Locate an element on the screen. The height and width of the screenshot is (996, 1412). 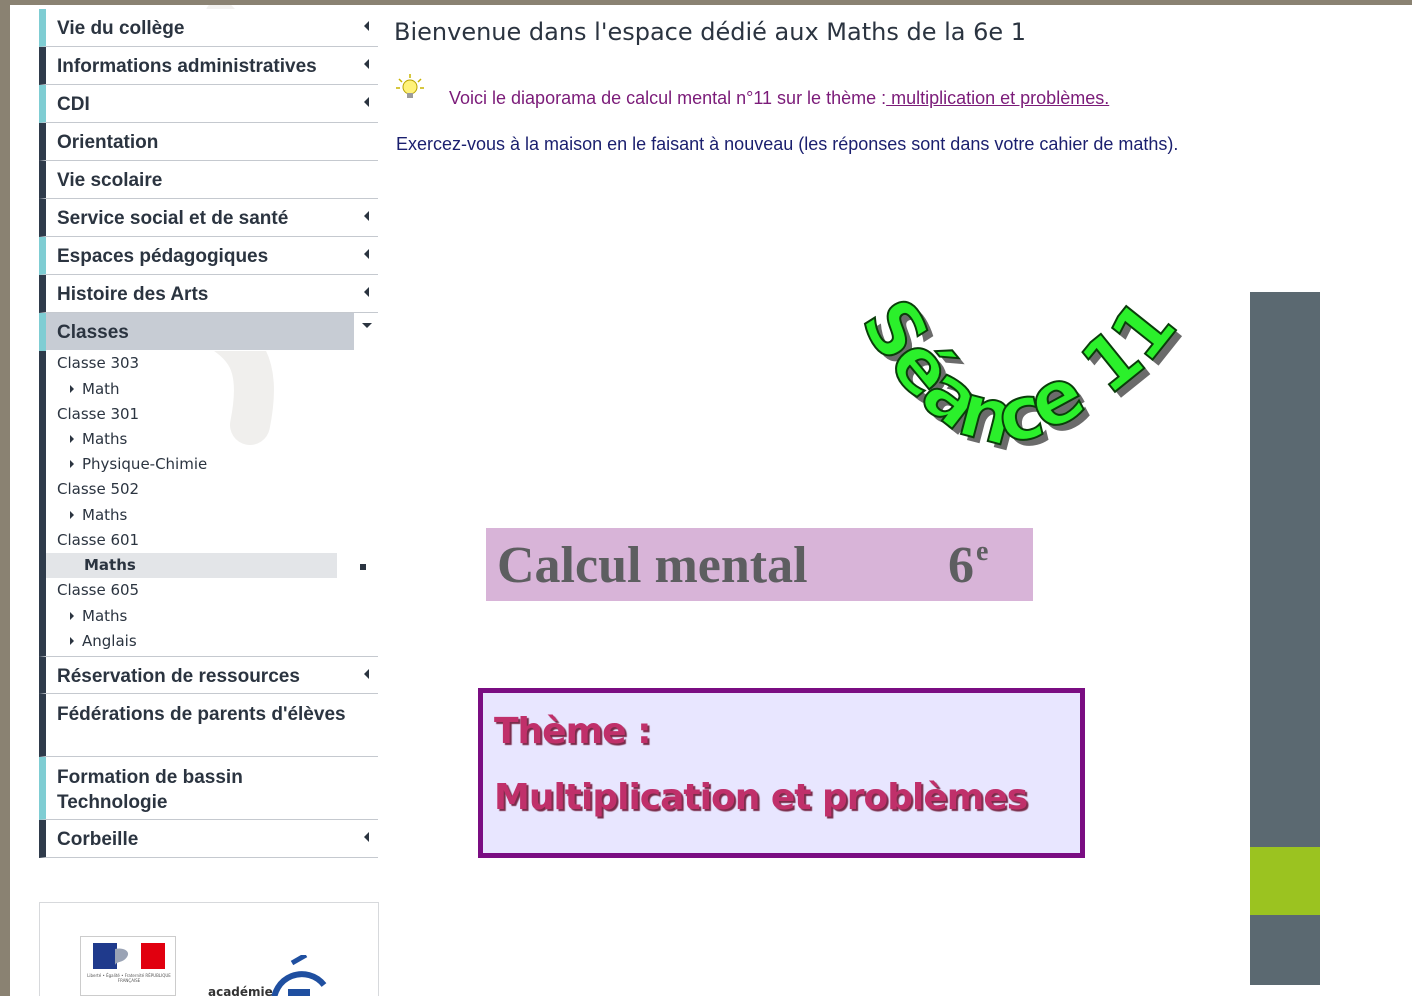
menu-item-cdi: CDI is located at coordinates (208, 104).